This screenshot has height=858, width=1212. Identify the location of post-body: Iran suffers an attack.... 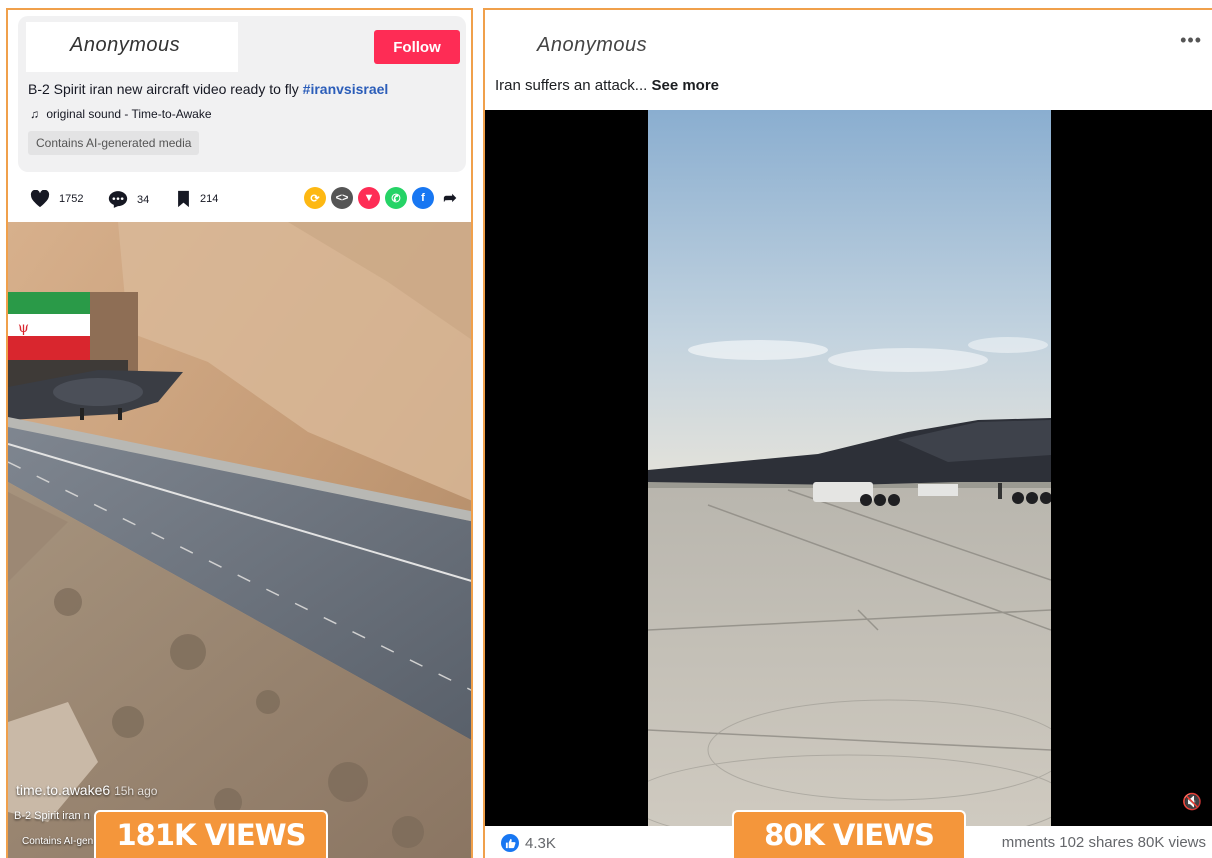
(573, 85).